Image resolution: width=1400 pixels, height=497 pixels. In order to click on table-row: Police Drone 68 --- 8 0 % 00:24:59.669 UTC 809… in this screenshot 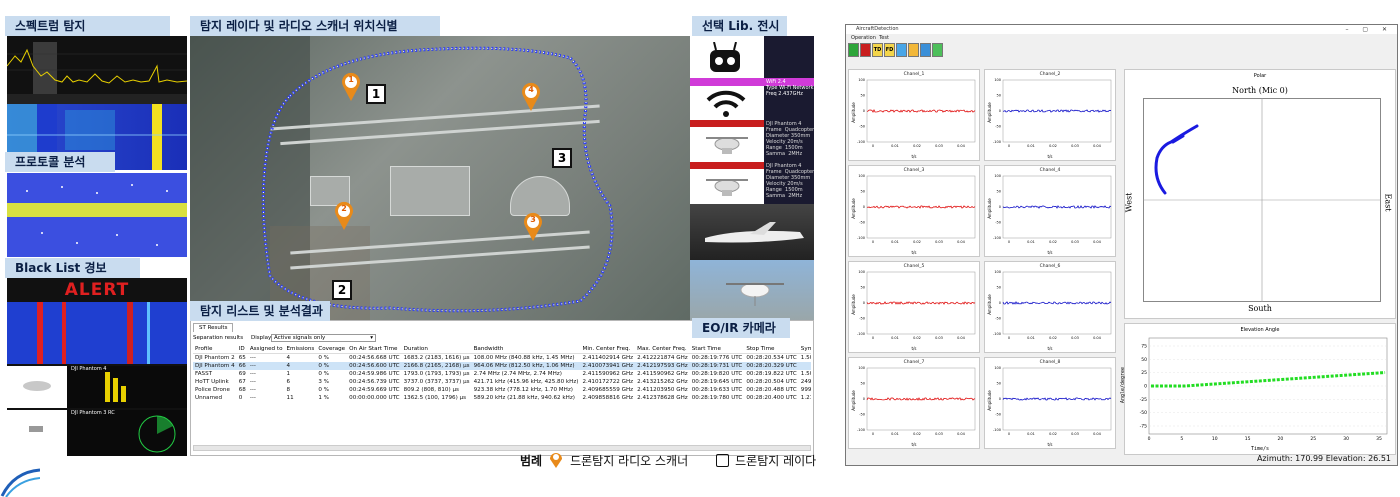, I will do `click(502, 390)`.